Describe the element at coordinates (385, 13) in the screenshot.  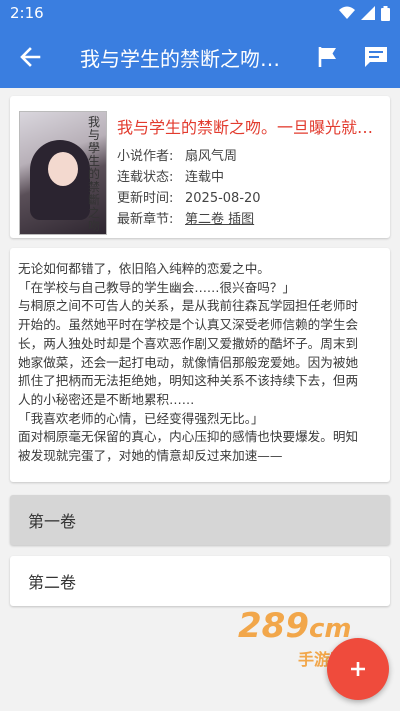
I see `battery-icon` at that location.